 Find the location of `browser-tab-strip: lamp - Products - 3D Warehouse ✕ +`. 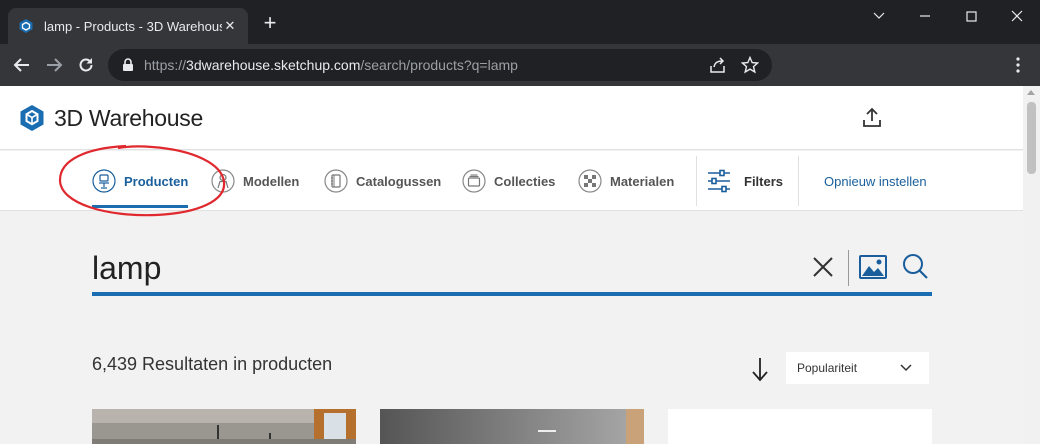

browser-tab-strip: lamp - Products - 3D Warehouse ✕ + is located at coordinates (520, 22).